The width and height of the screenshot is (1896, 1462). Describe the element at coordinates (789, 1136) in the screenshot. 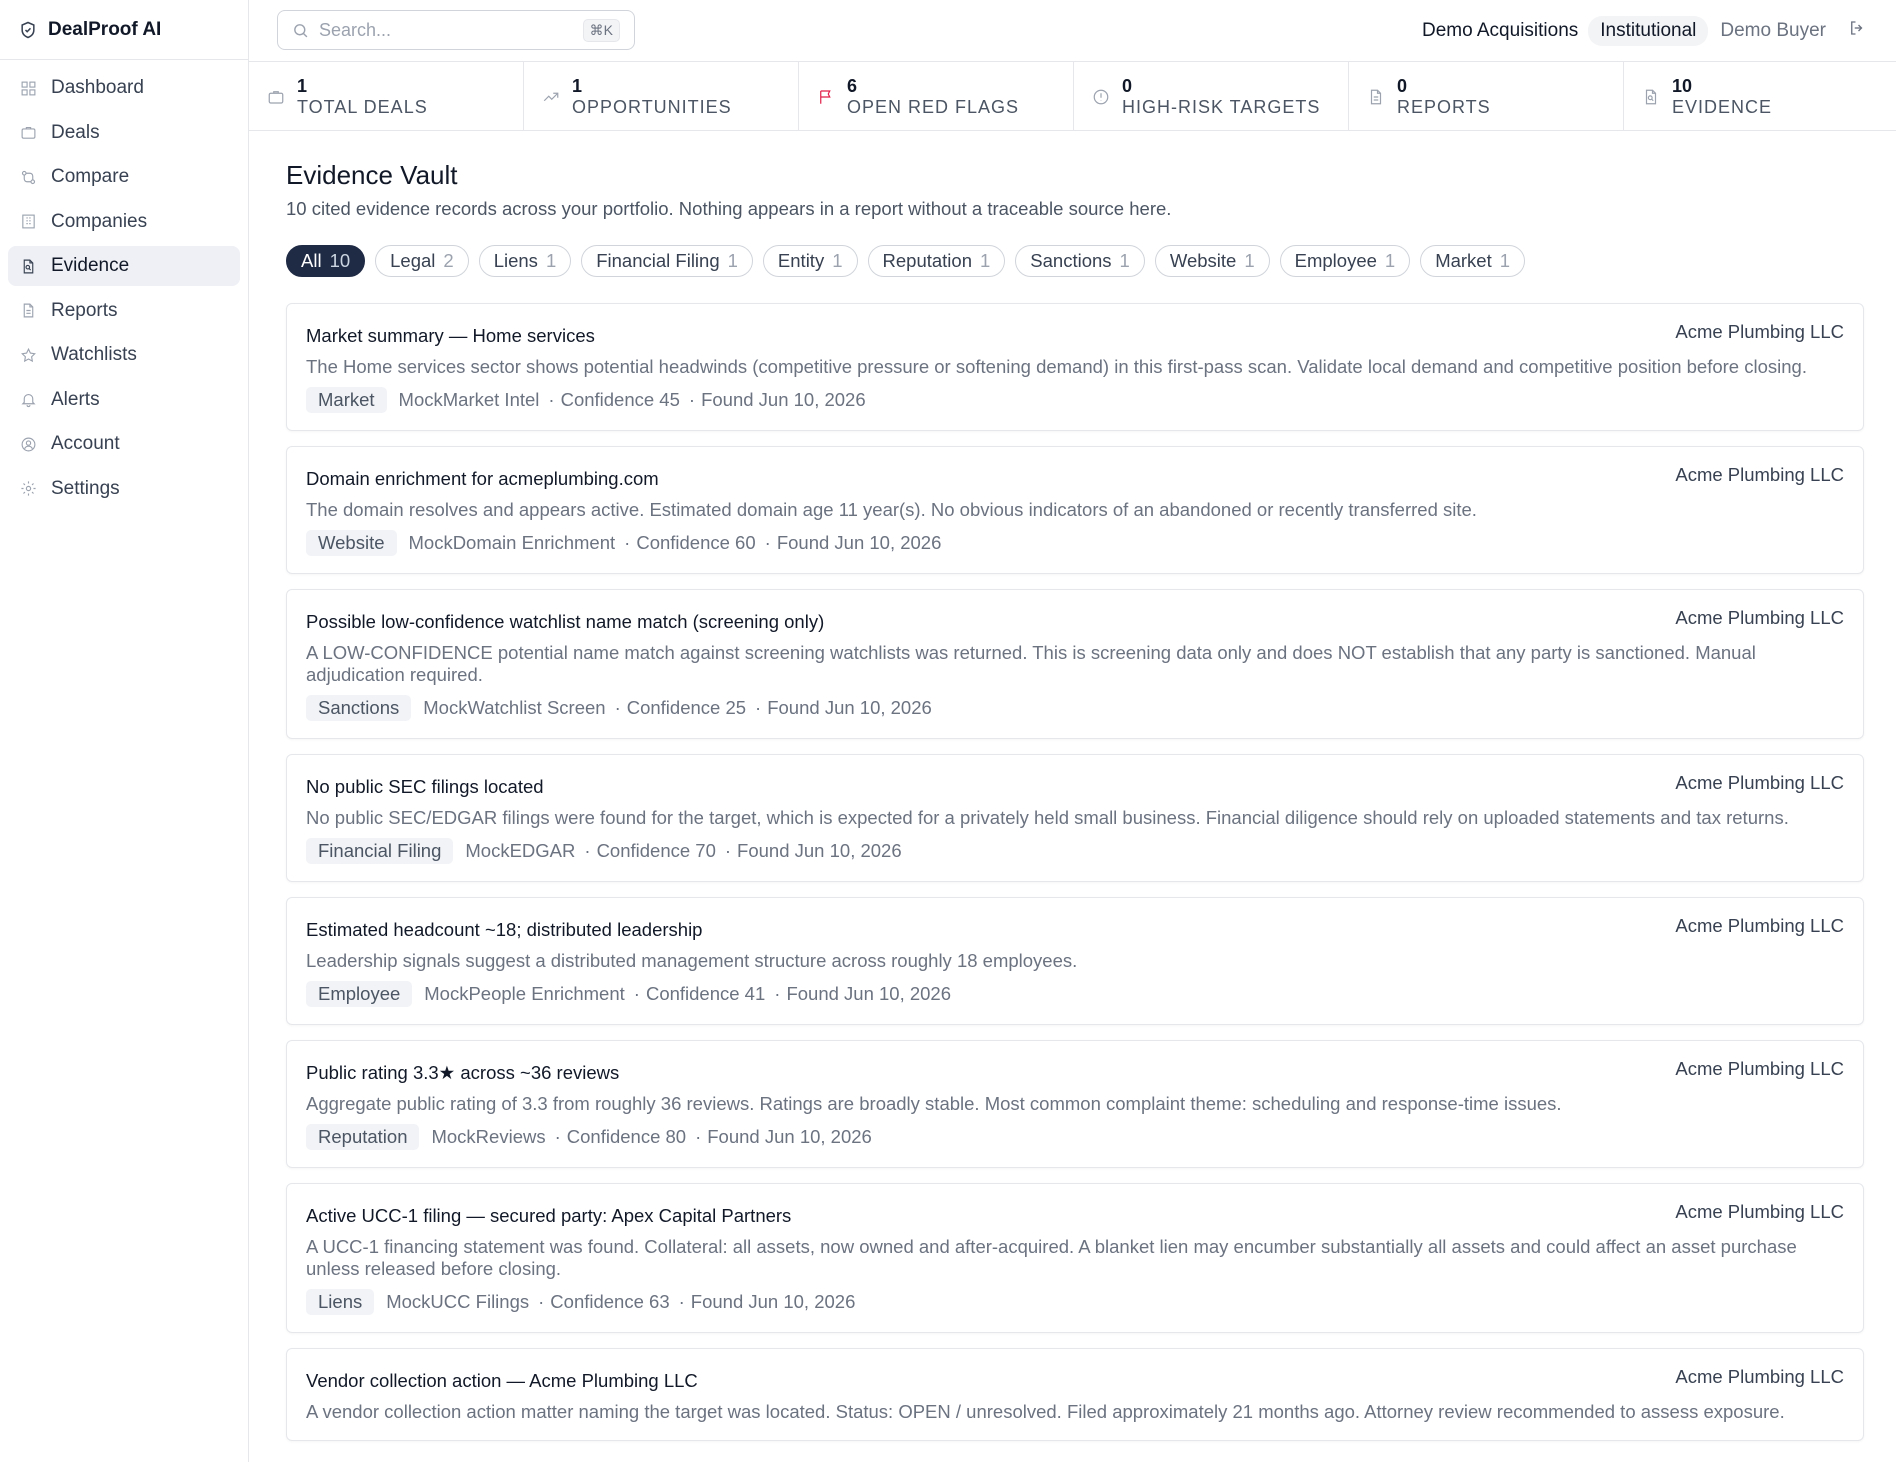

I see `evidence-found-date: Found Jun 10, 2026` at that location.